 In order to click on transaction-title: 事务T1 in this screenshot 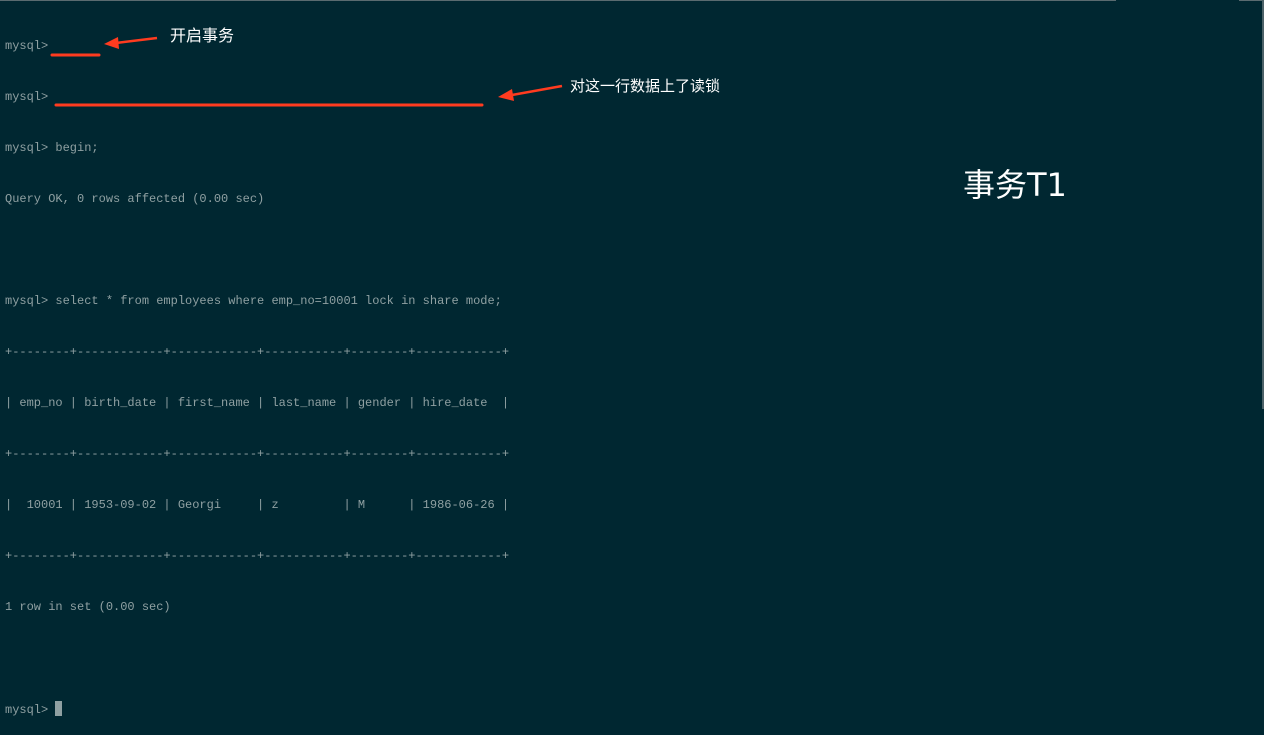, I will do `click(1015, 185)`.